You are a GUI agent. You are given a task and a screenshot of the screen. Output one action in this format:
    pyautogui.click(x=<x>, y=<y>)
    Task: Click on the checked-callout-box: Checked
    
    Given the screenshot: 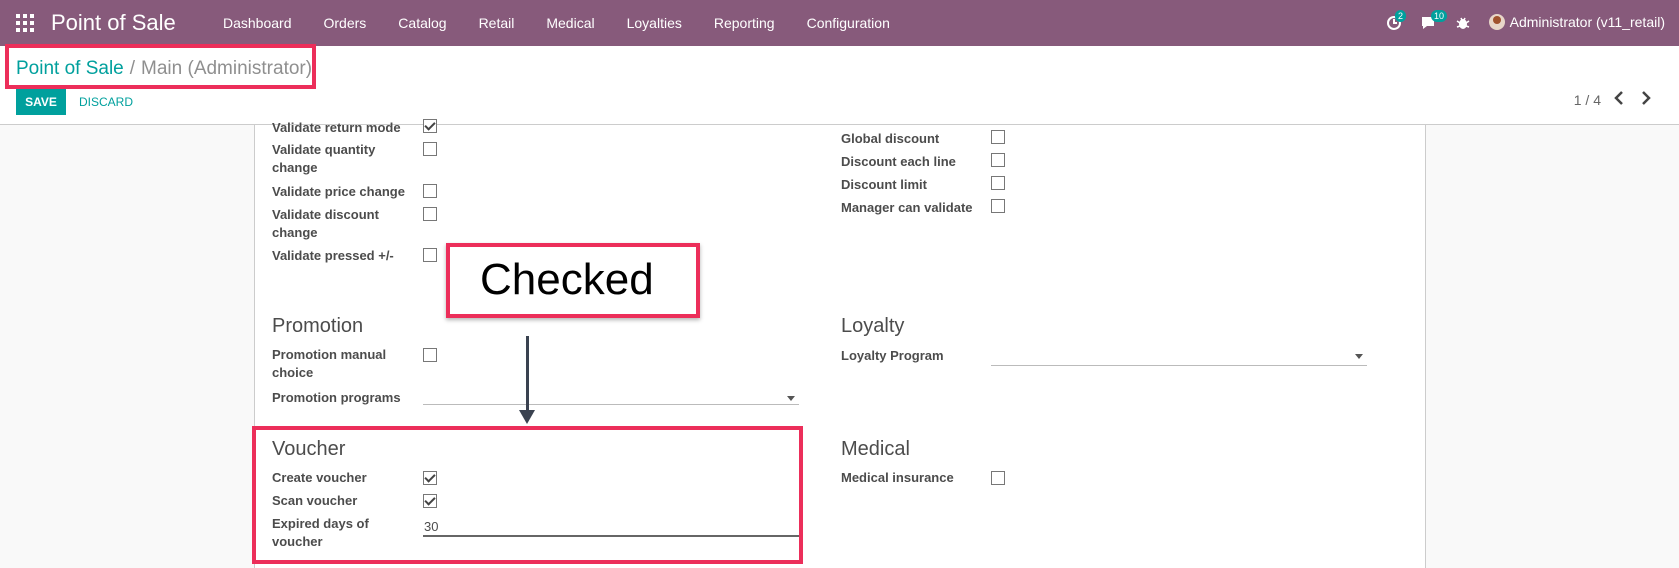 What is the action you would take?
    pyautogui.click(x=573, y=280)
    